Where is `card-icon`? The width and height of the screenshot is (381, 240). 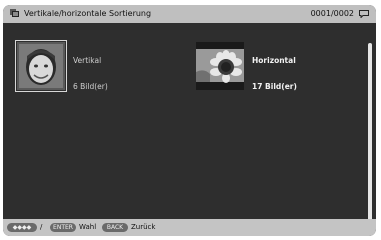 card-icon is located at coordinates (364, 14).